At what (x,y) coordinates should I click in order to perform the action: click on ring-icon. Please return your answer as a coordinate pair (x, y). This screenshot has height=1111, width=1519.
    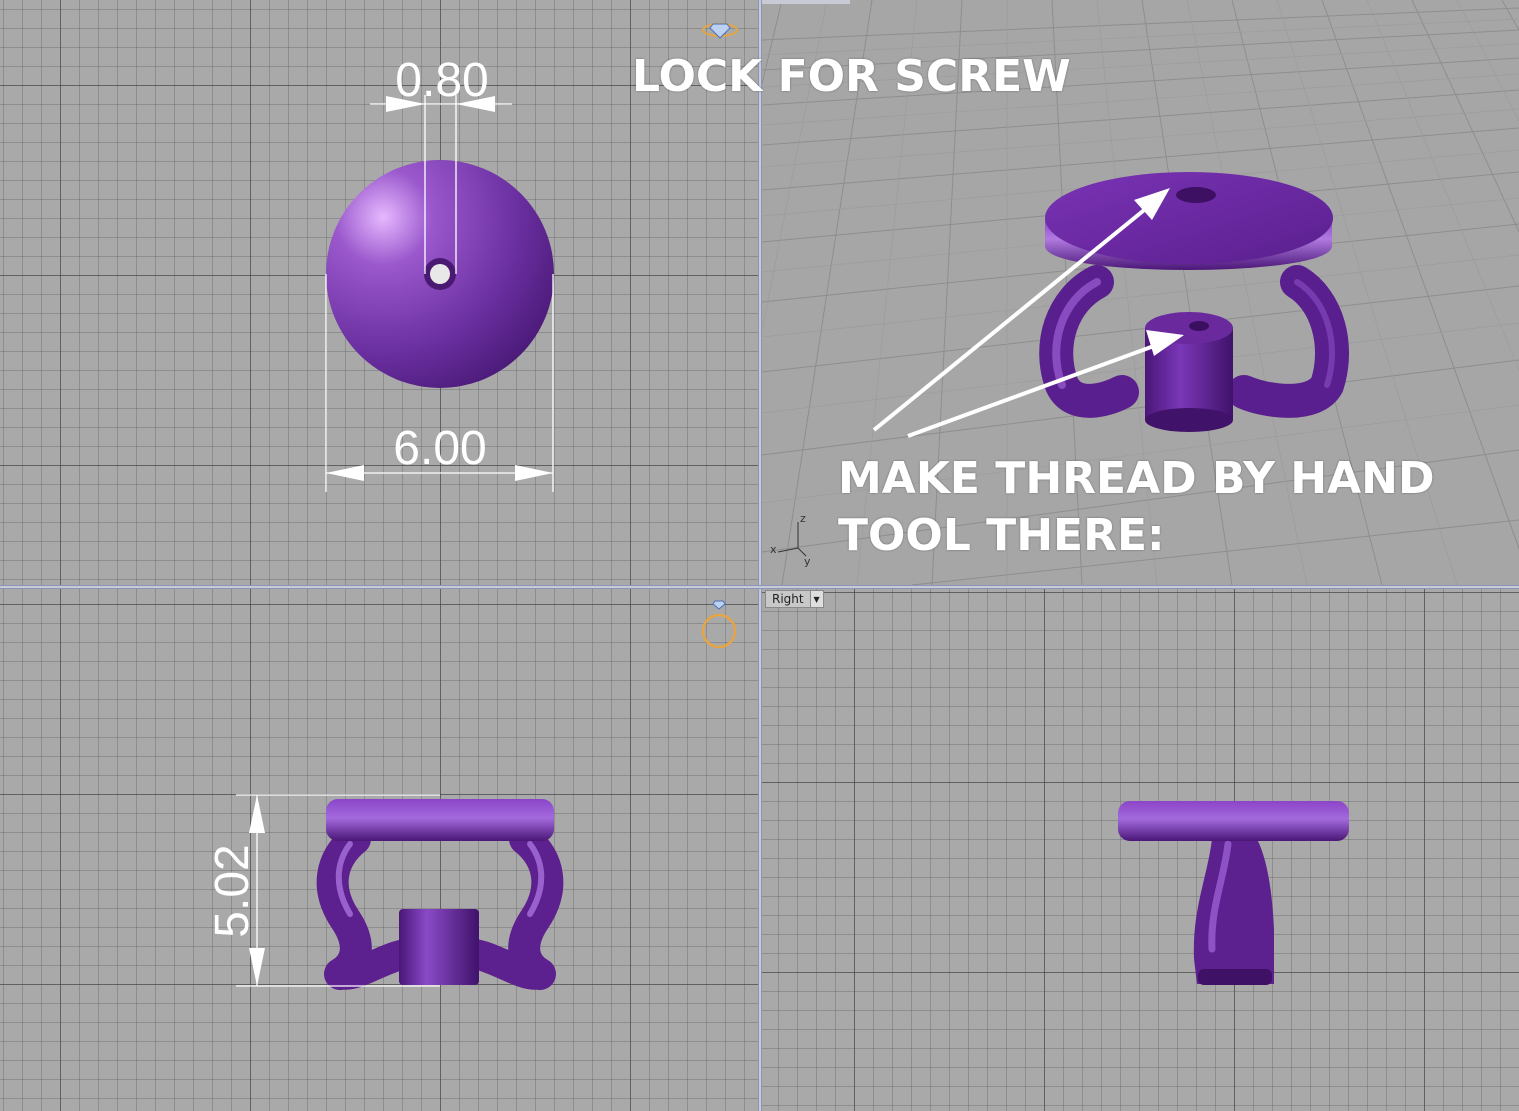
    Looking at the image, I should click on (719, 624).